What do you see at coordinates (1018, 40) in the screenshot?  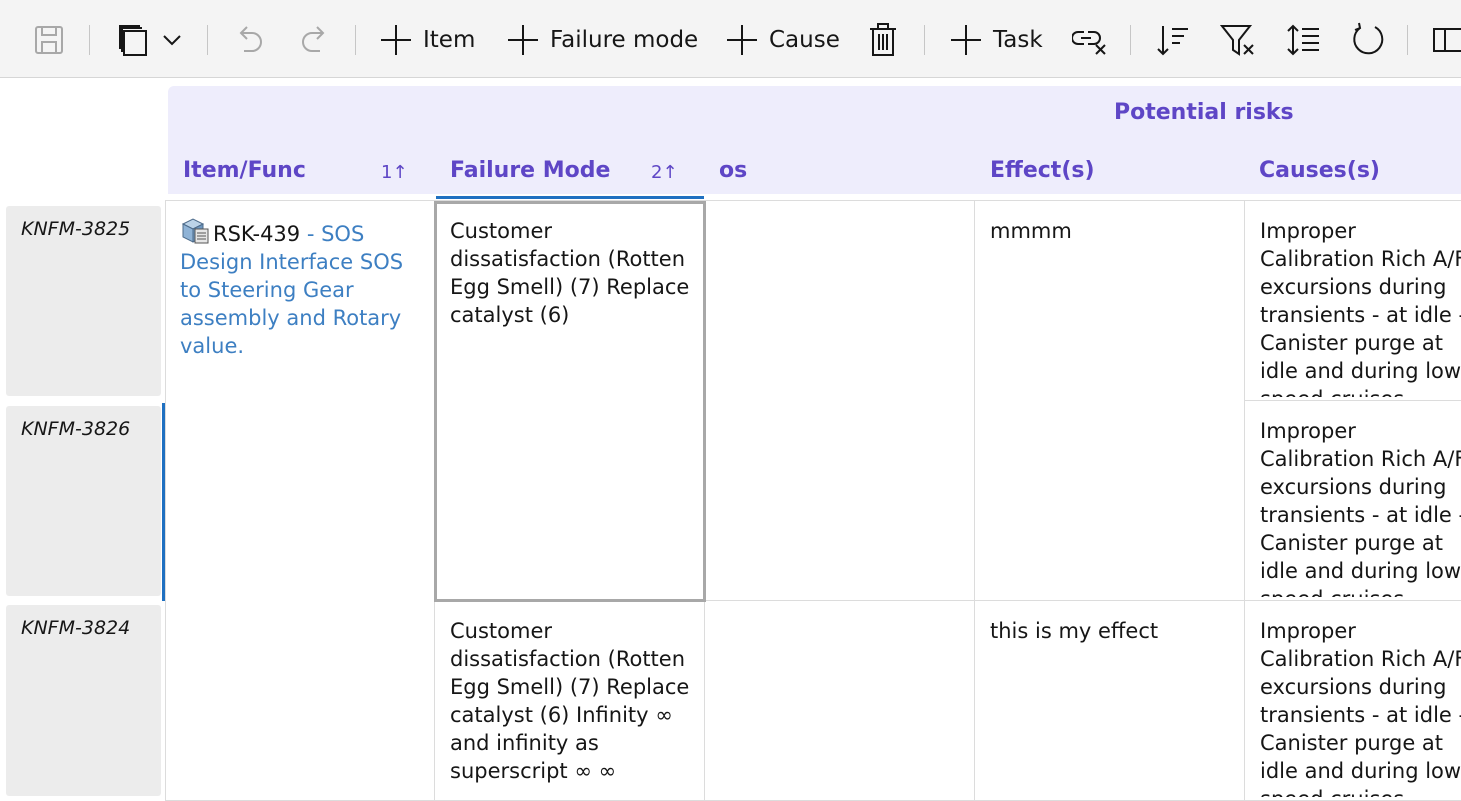 I see `add-task-label: Task` at bounding box center [1018, 40].